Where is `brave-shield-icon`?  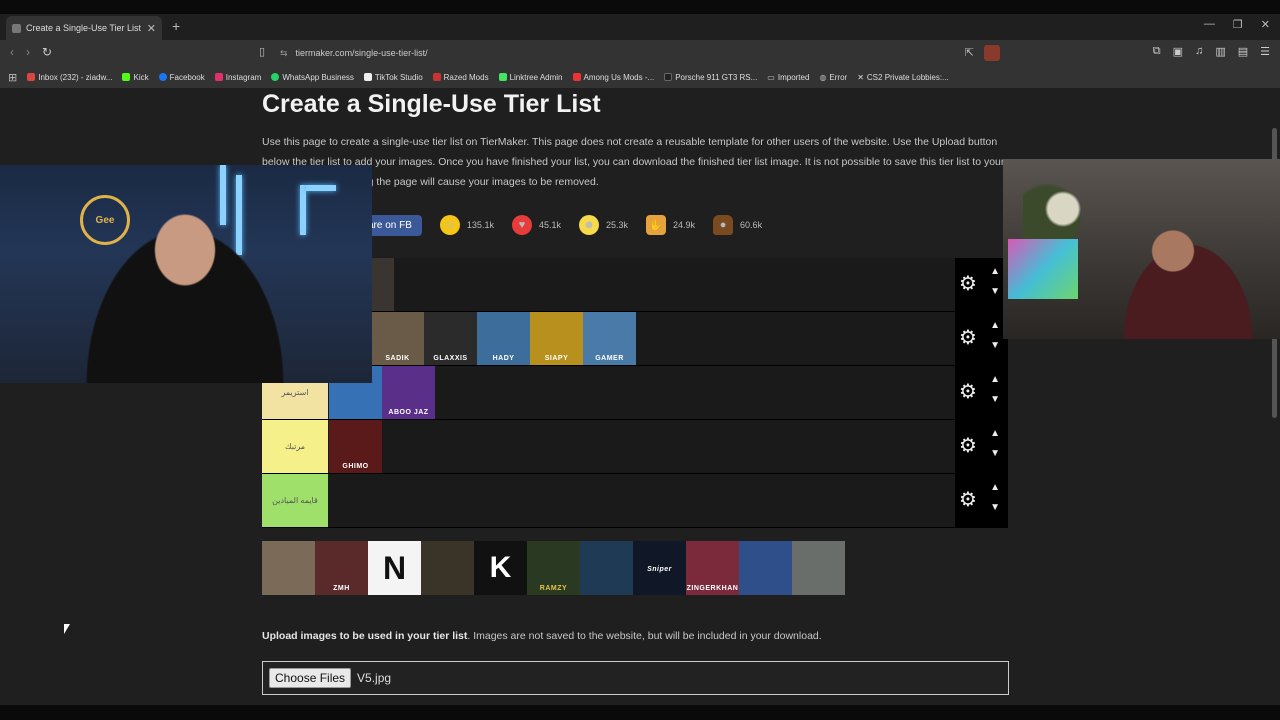
brave-shield-icon is located at coordinates (992, 53).